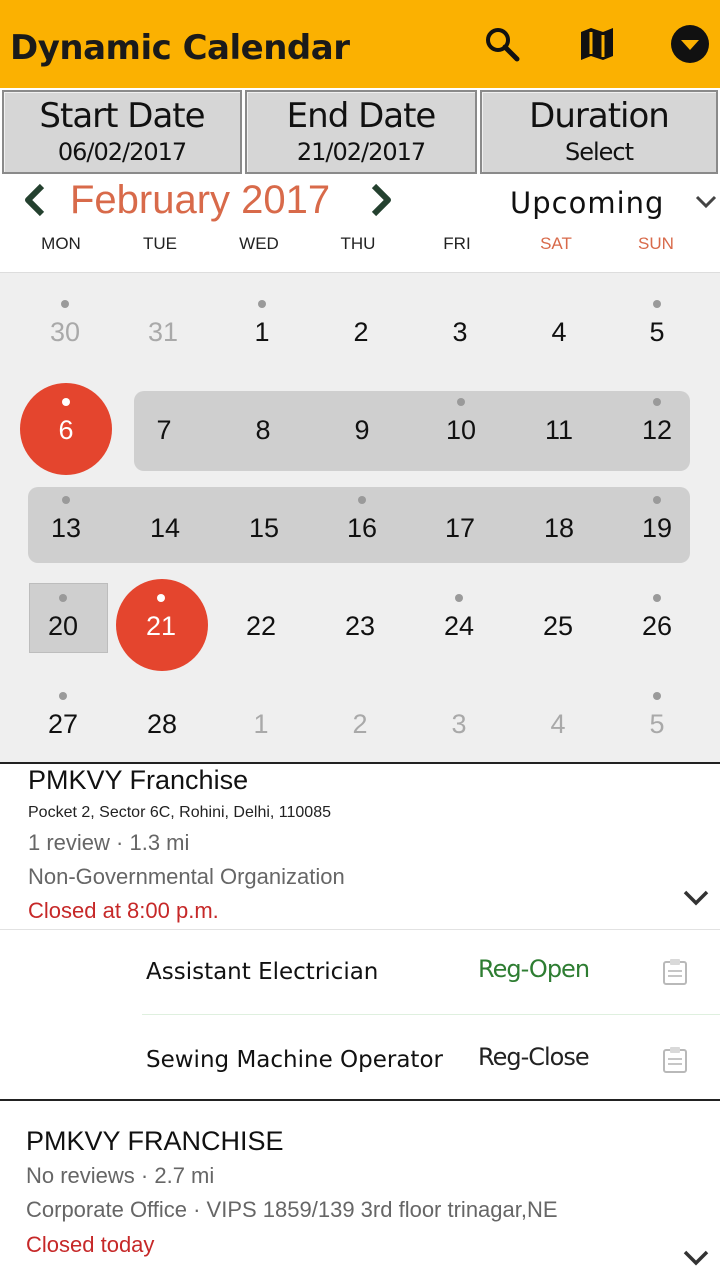  Describe the element at coordinates (66, 420) in the screenshot. I see `day-cell-selected-start: 6` at that location.